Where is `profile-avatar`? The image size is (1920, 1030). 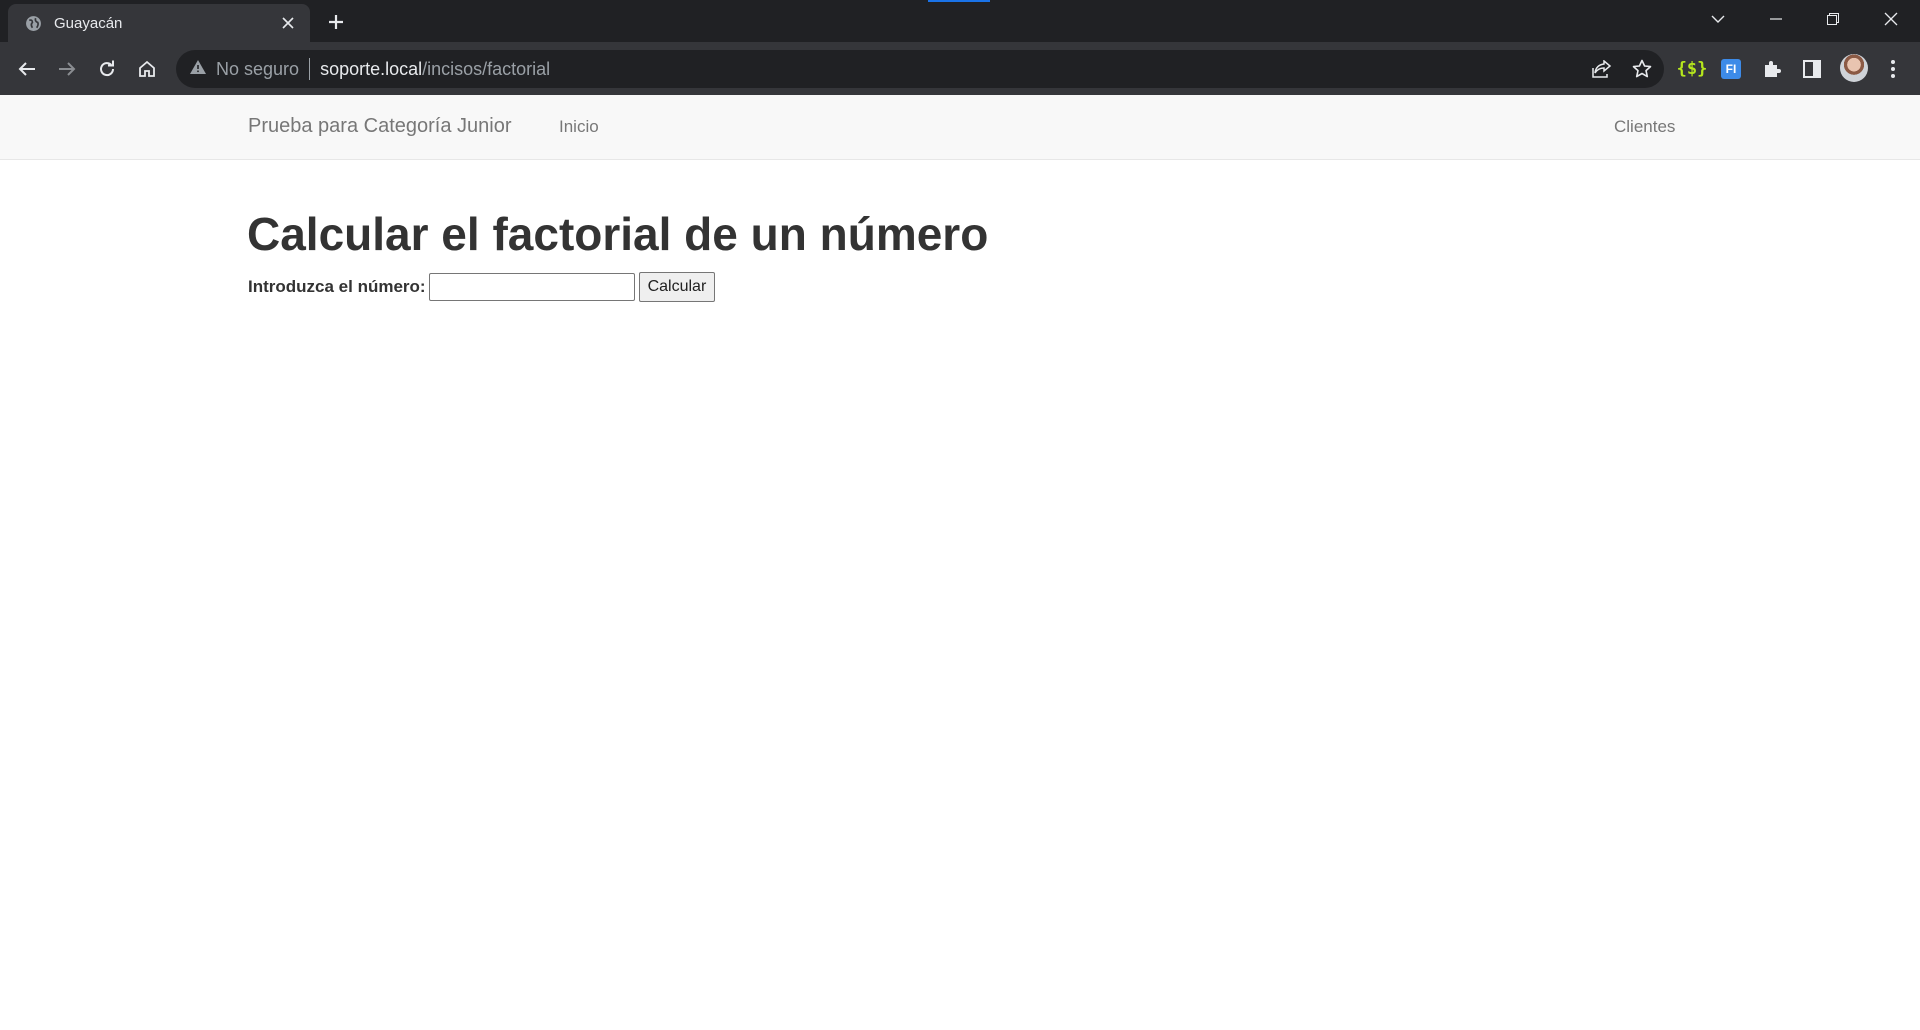 profile-avatar is located at coordinates (1854, 68).